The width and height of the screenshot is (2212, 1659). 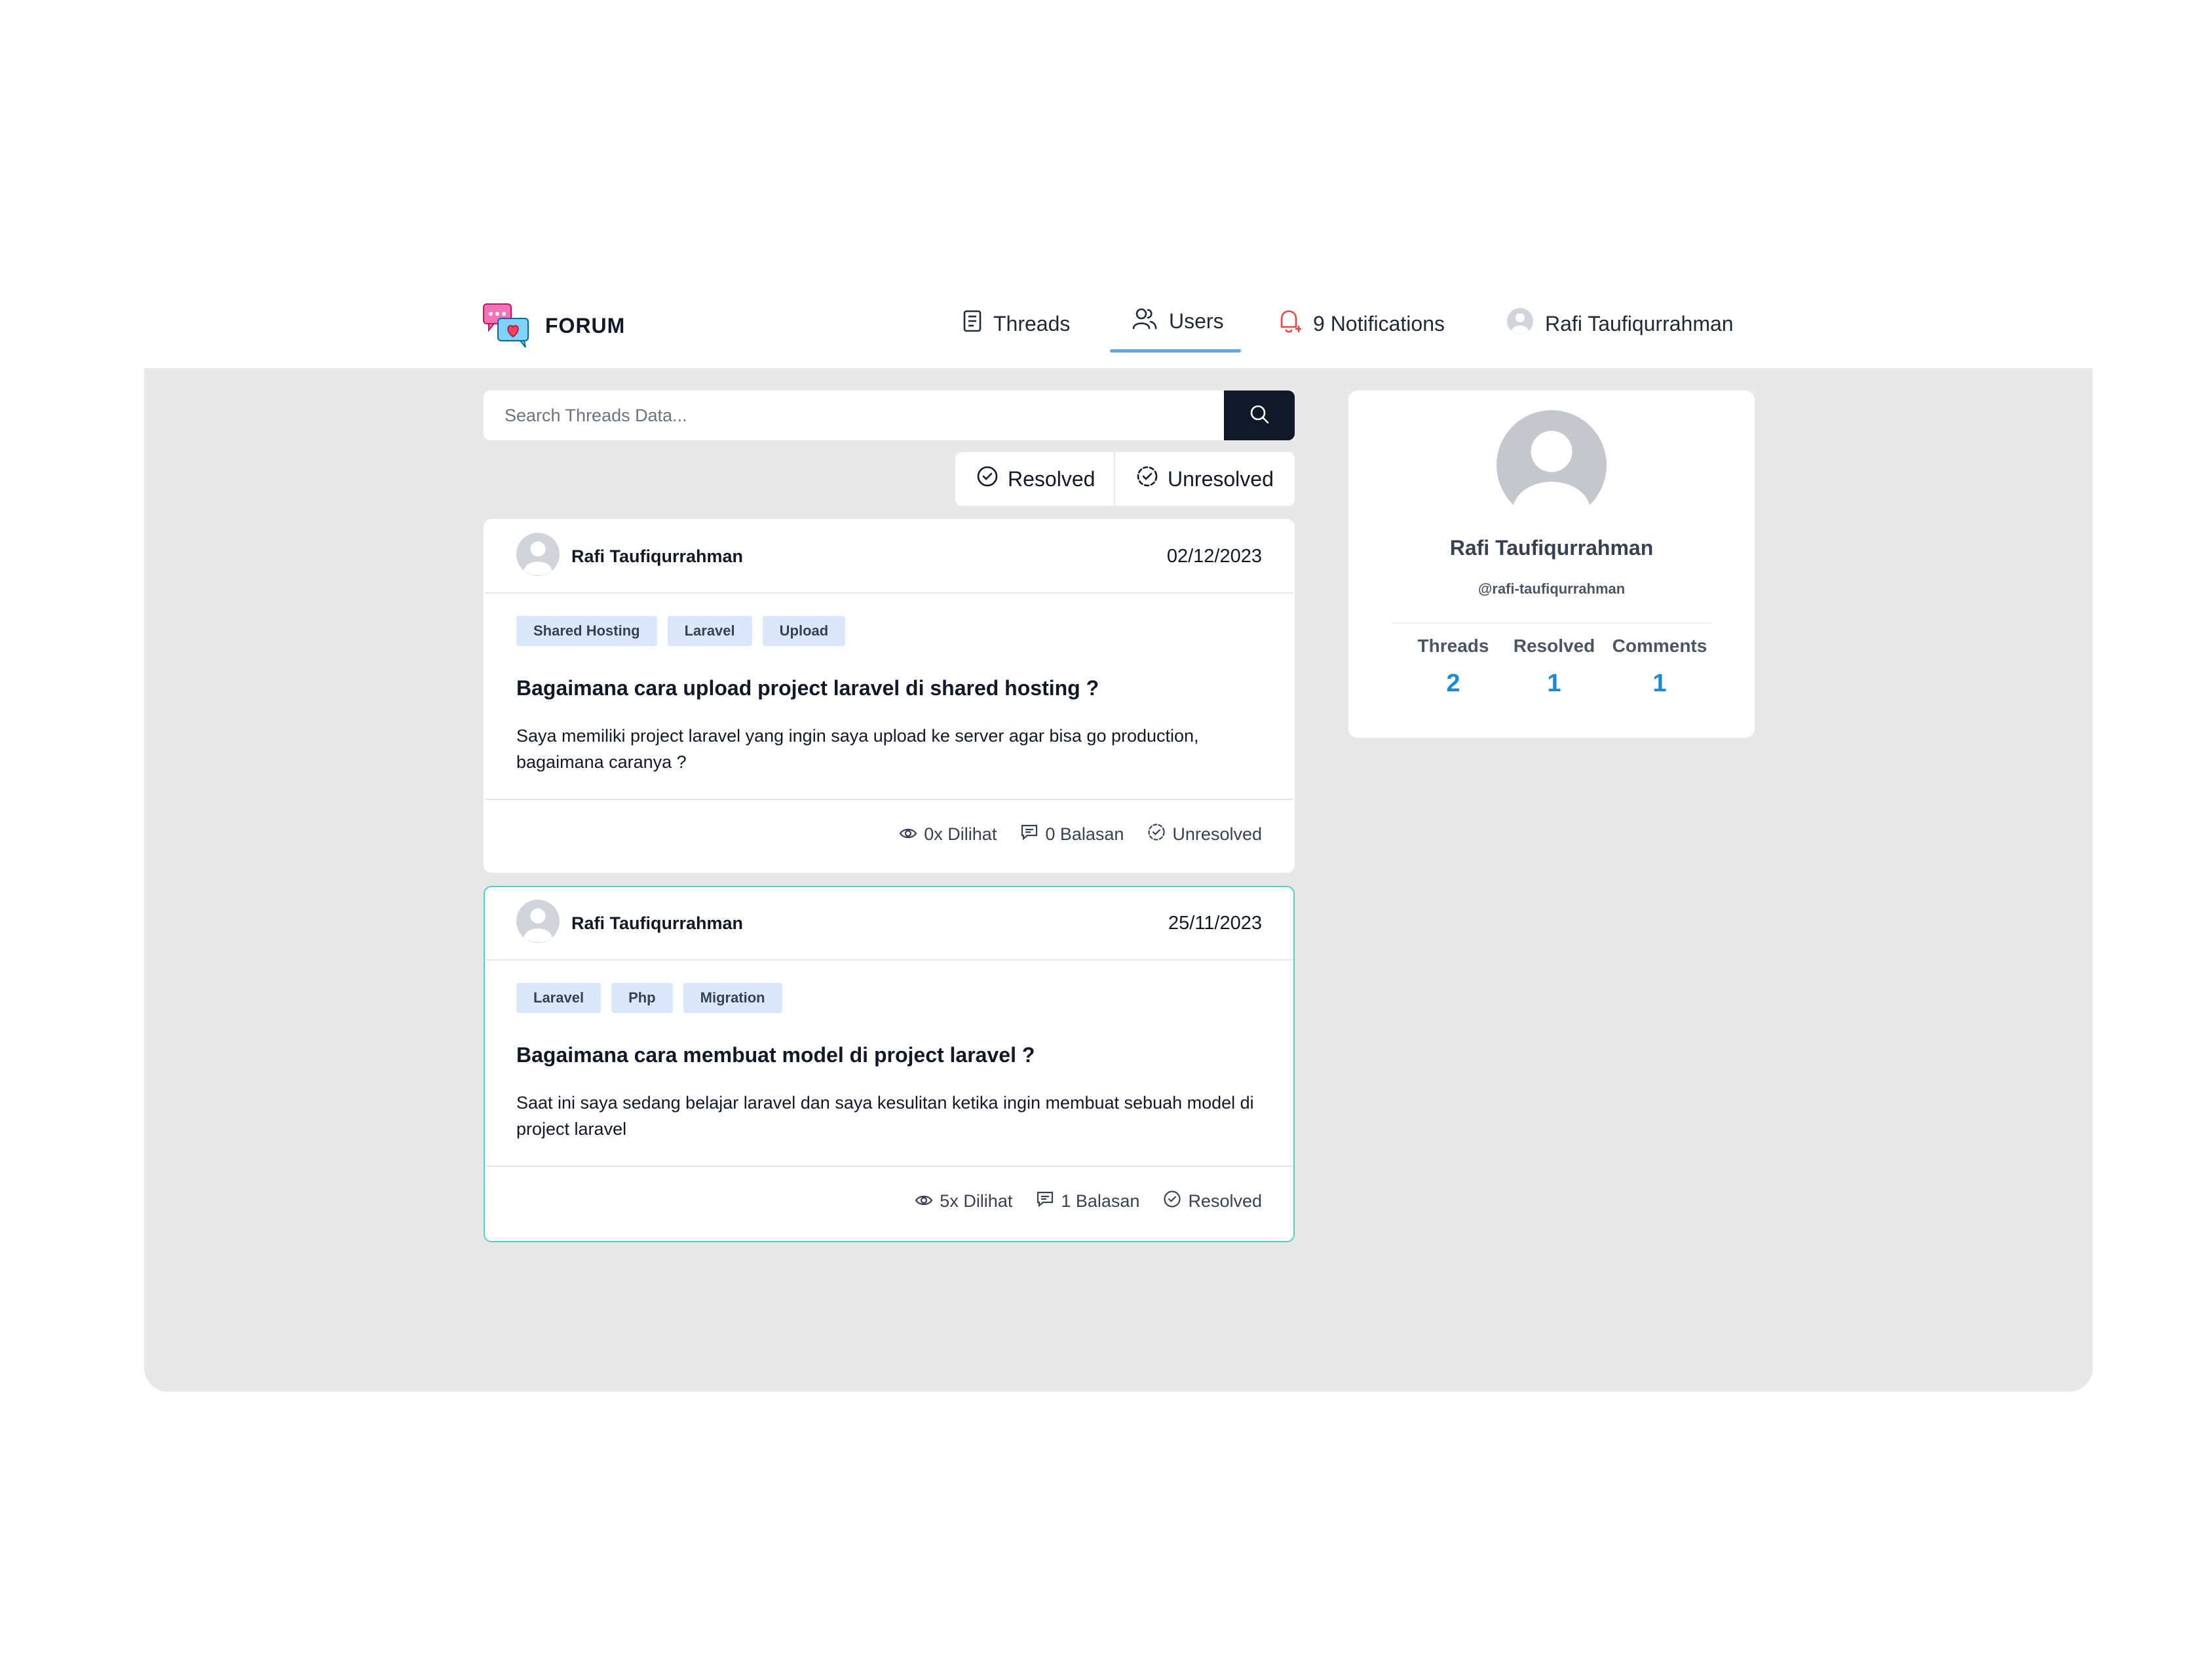 I want to click on nav-notifications-label: 9 Notifications, so click(x=1379, y=323).